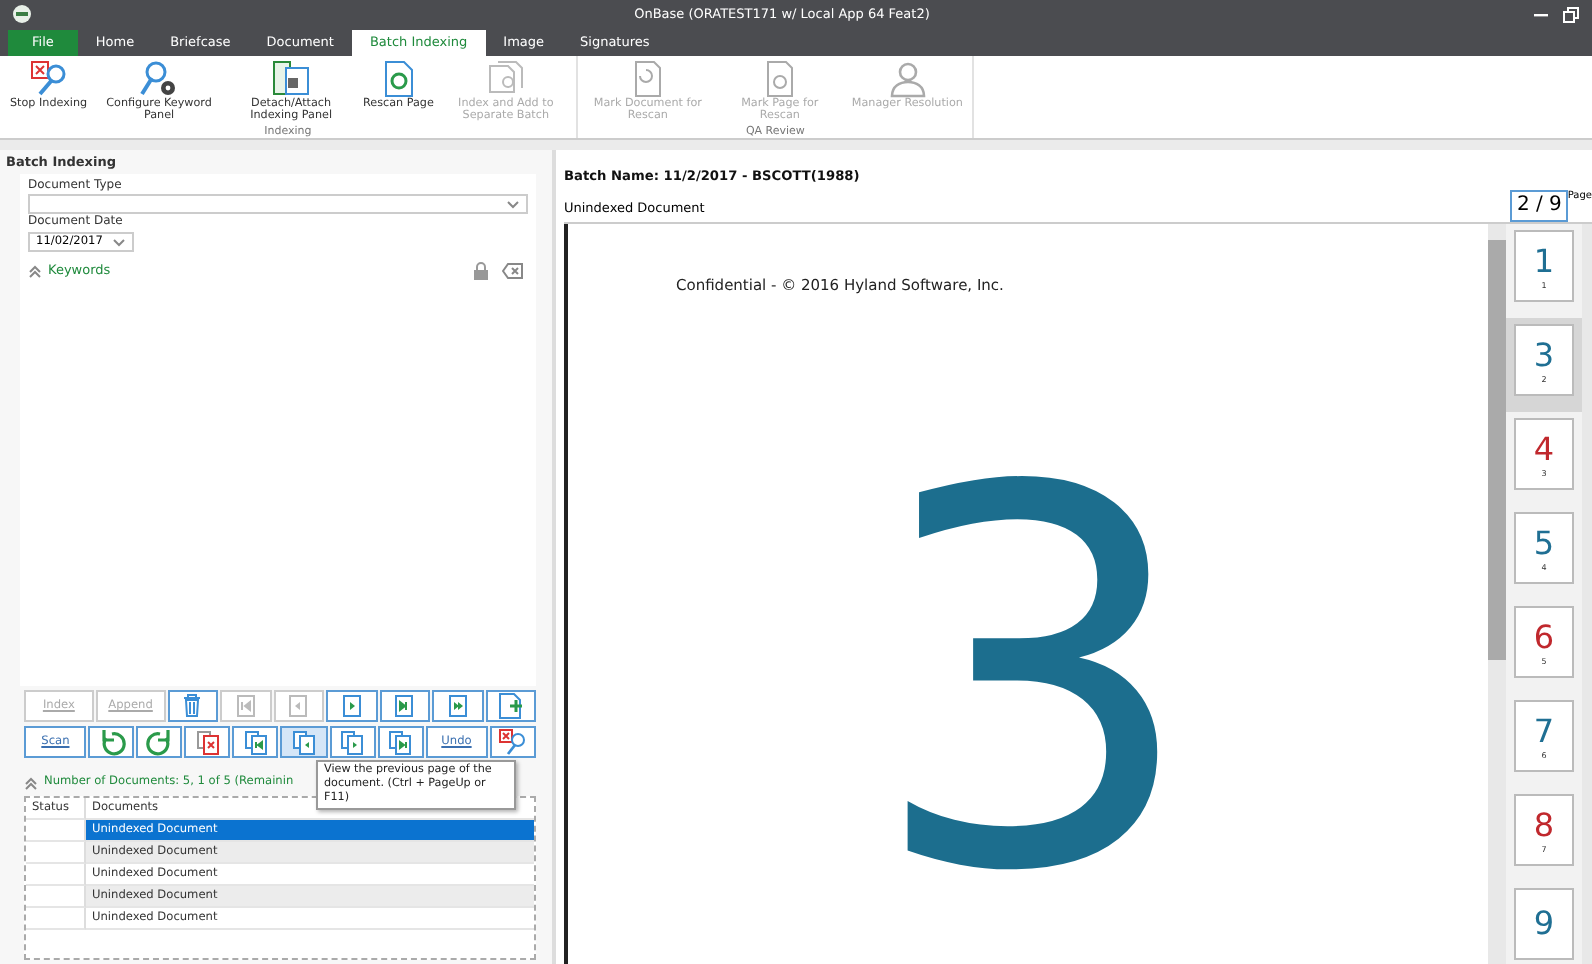 The image size is (1592, 964). What do you see at coordinates (1571, 14) in the screenshot?
I see `restore-icon` at bounding box center [1571, 14].